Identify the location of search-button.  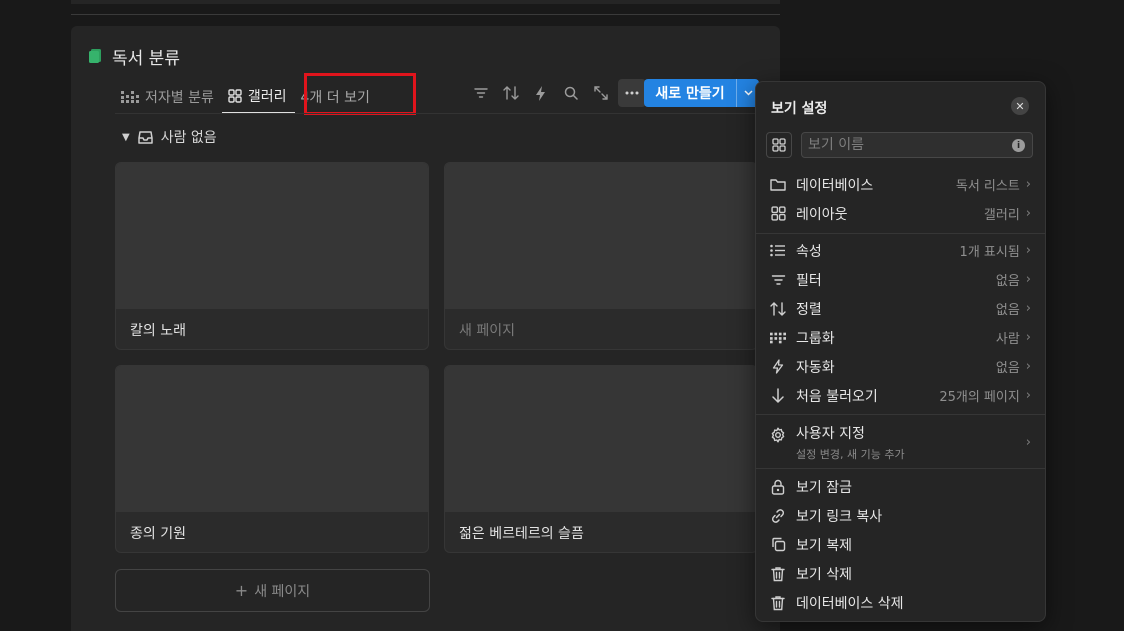
(571, 93).